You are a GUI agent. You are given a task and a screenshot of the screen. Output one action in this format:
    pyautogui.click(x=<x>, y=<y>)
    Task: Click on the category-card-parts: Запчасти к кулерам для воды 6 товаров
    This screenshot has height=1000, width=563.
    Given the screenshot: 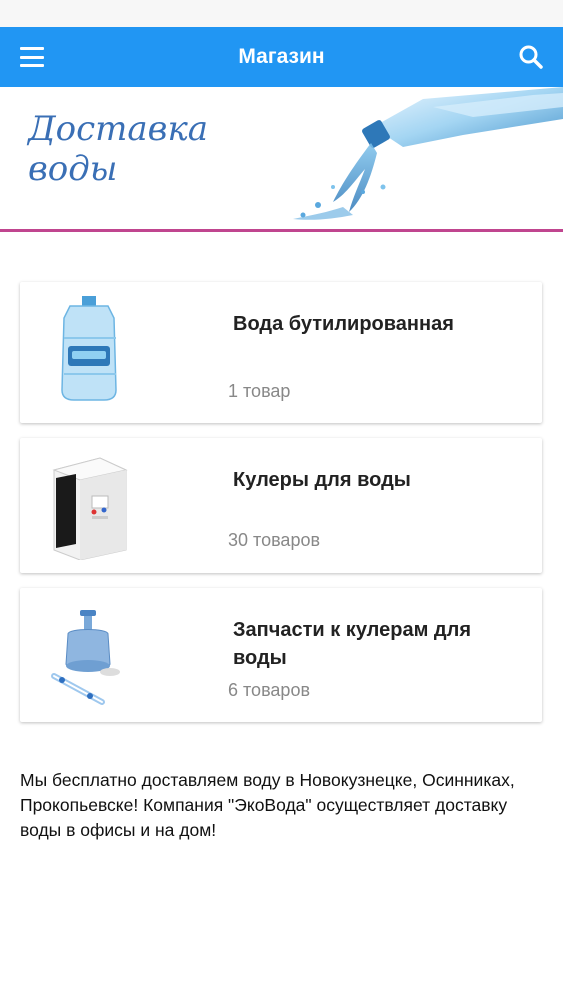 What is the action you would take?
    pyautogui.click(x=281, y=655)
    